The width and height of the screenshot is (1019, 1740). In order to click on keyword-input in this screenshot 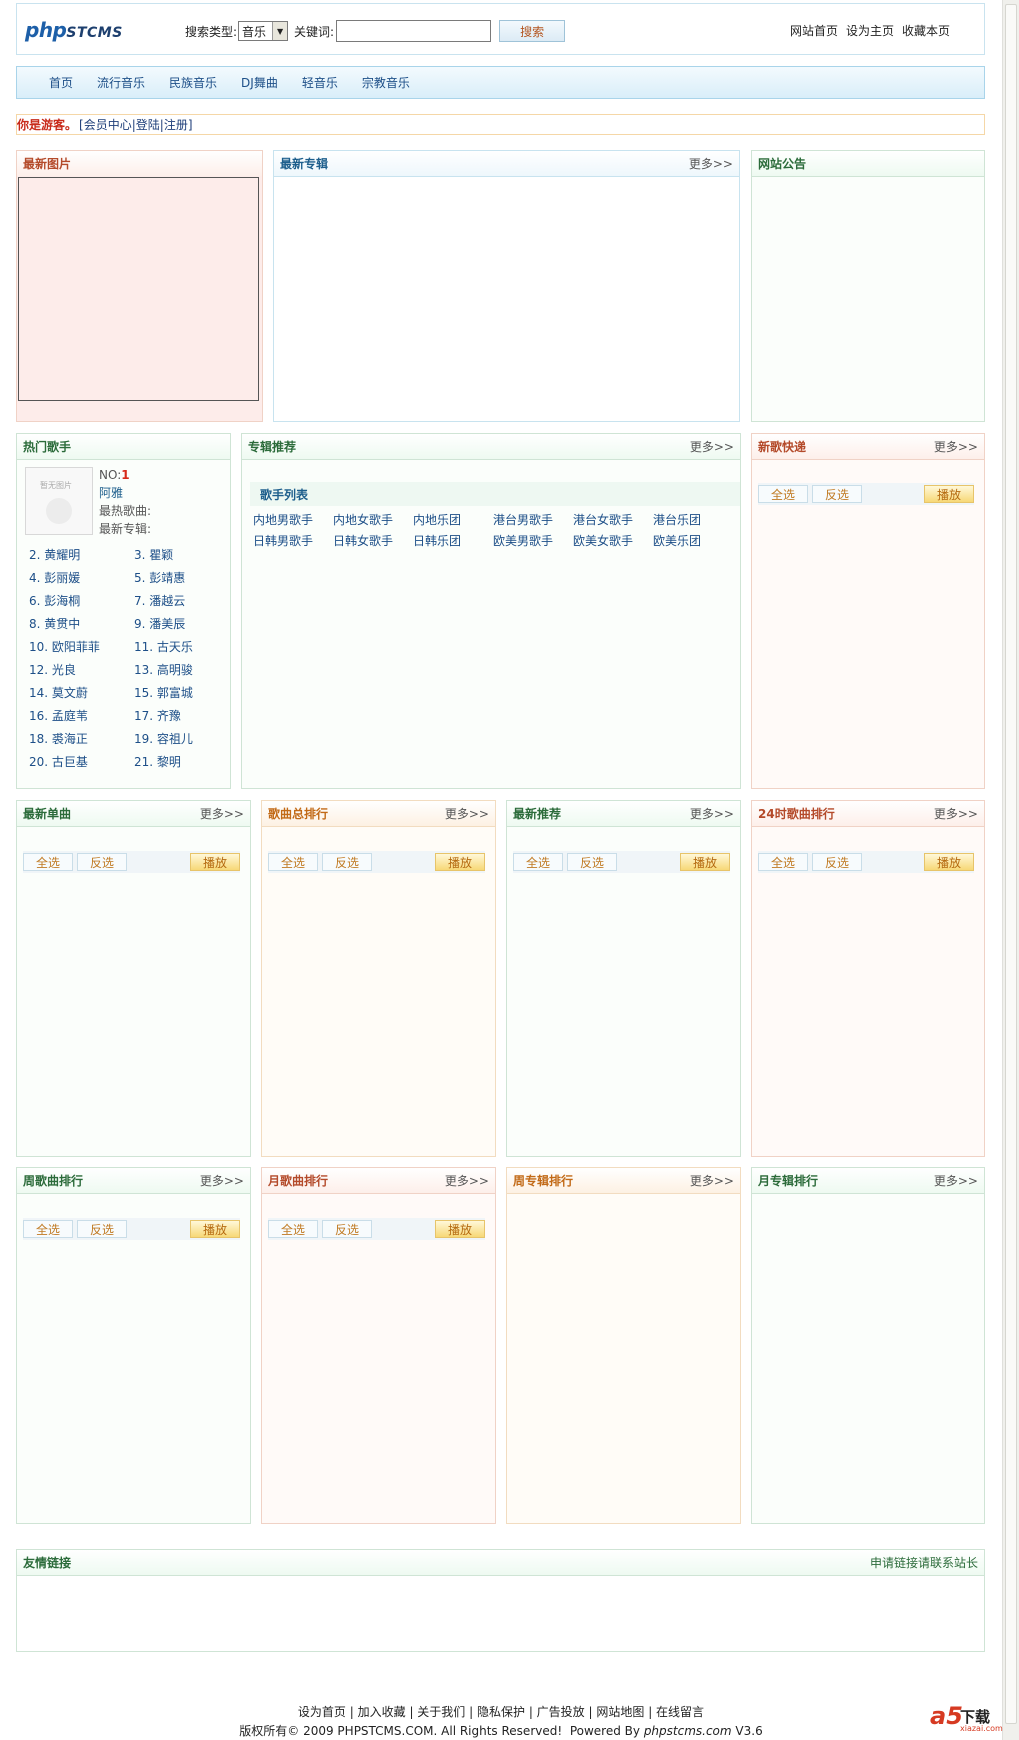, I will do `click(414, 31)`.